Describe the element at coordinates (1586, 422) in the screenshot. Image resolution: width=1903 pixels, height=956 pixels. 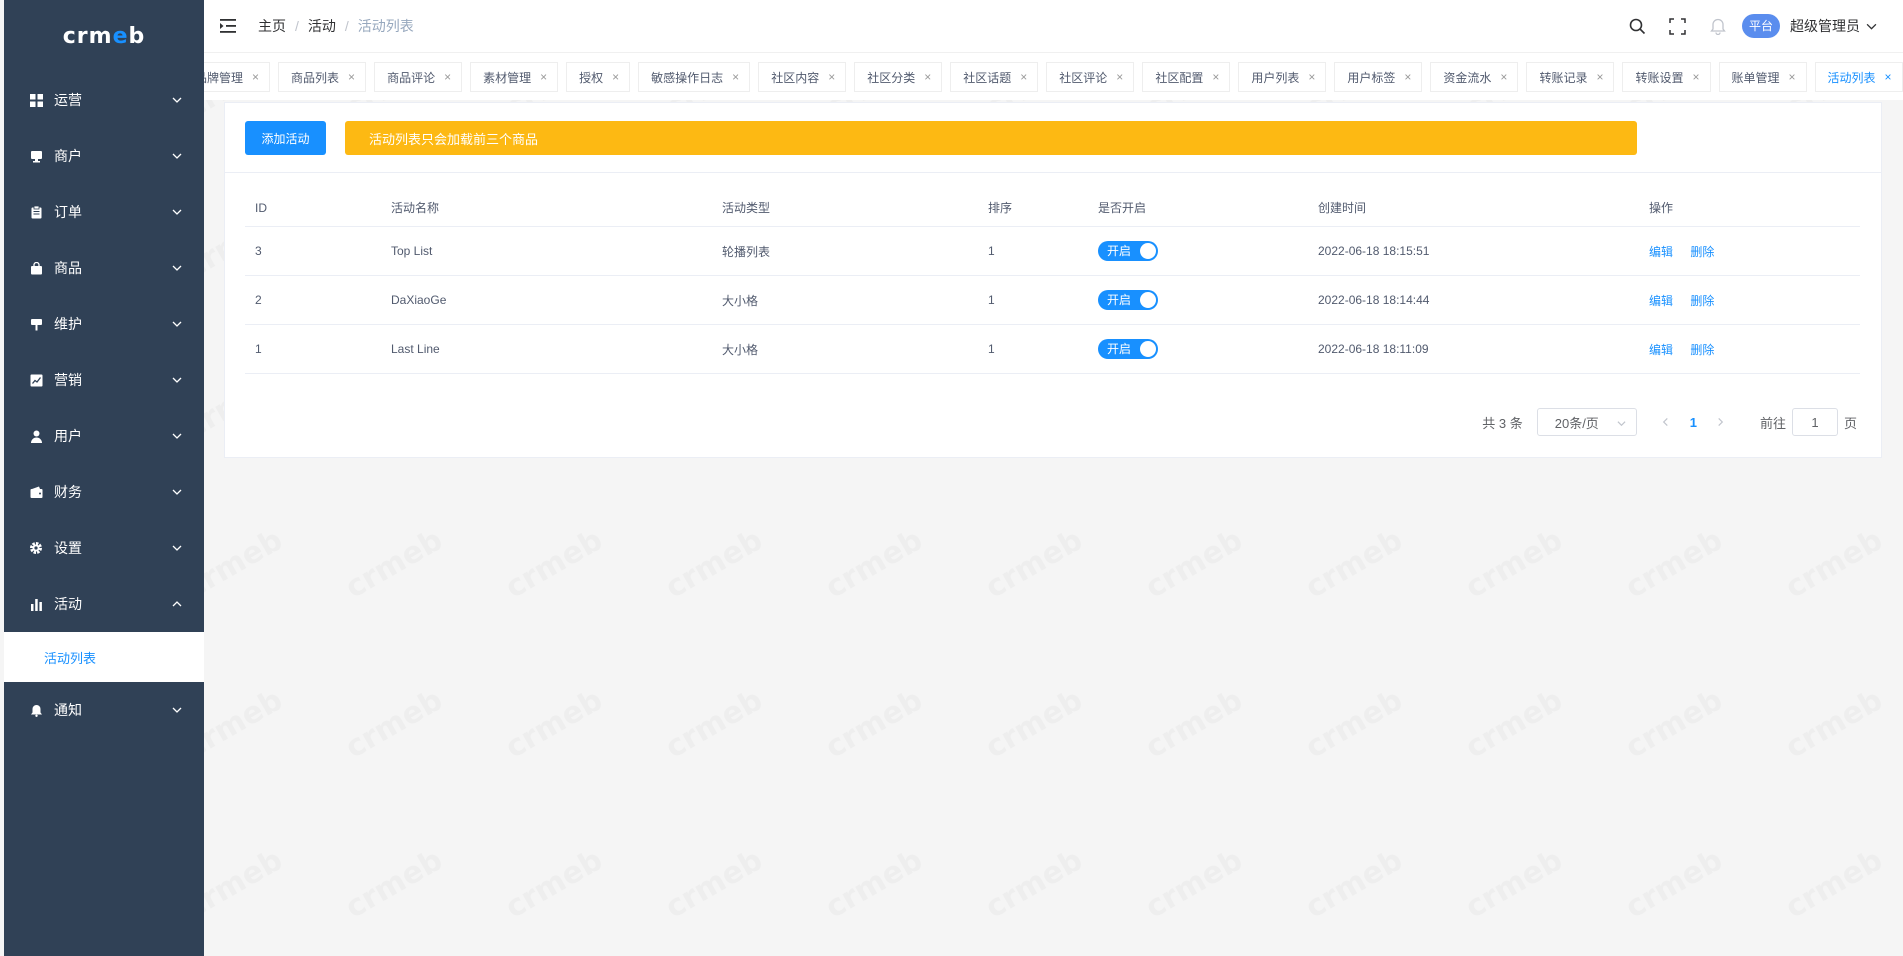
I see `page-size-select: 20条/页` at that location.